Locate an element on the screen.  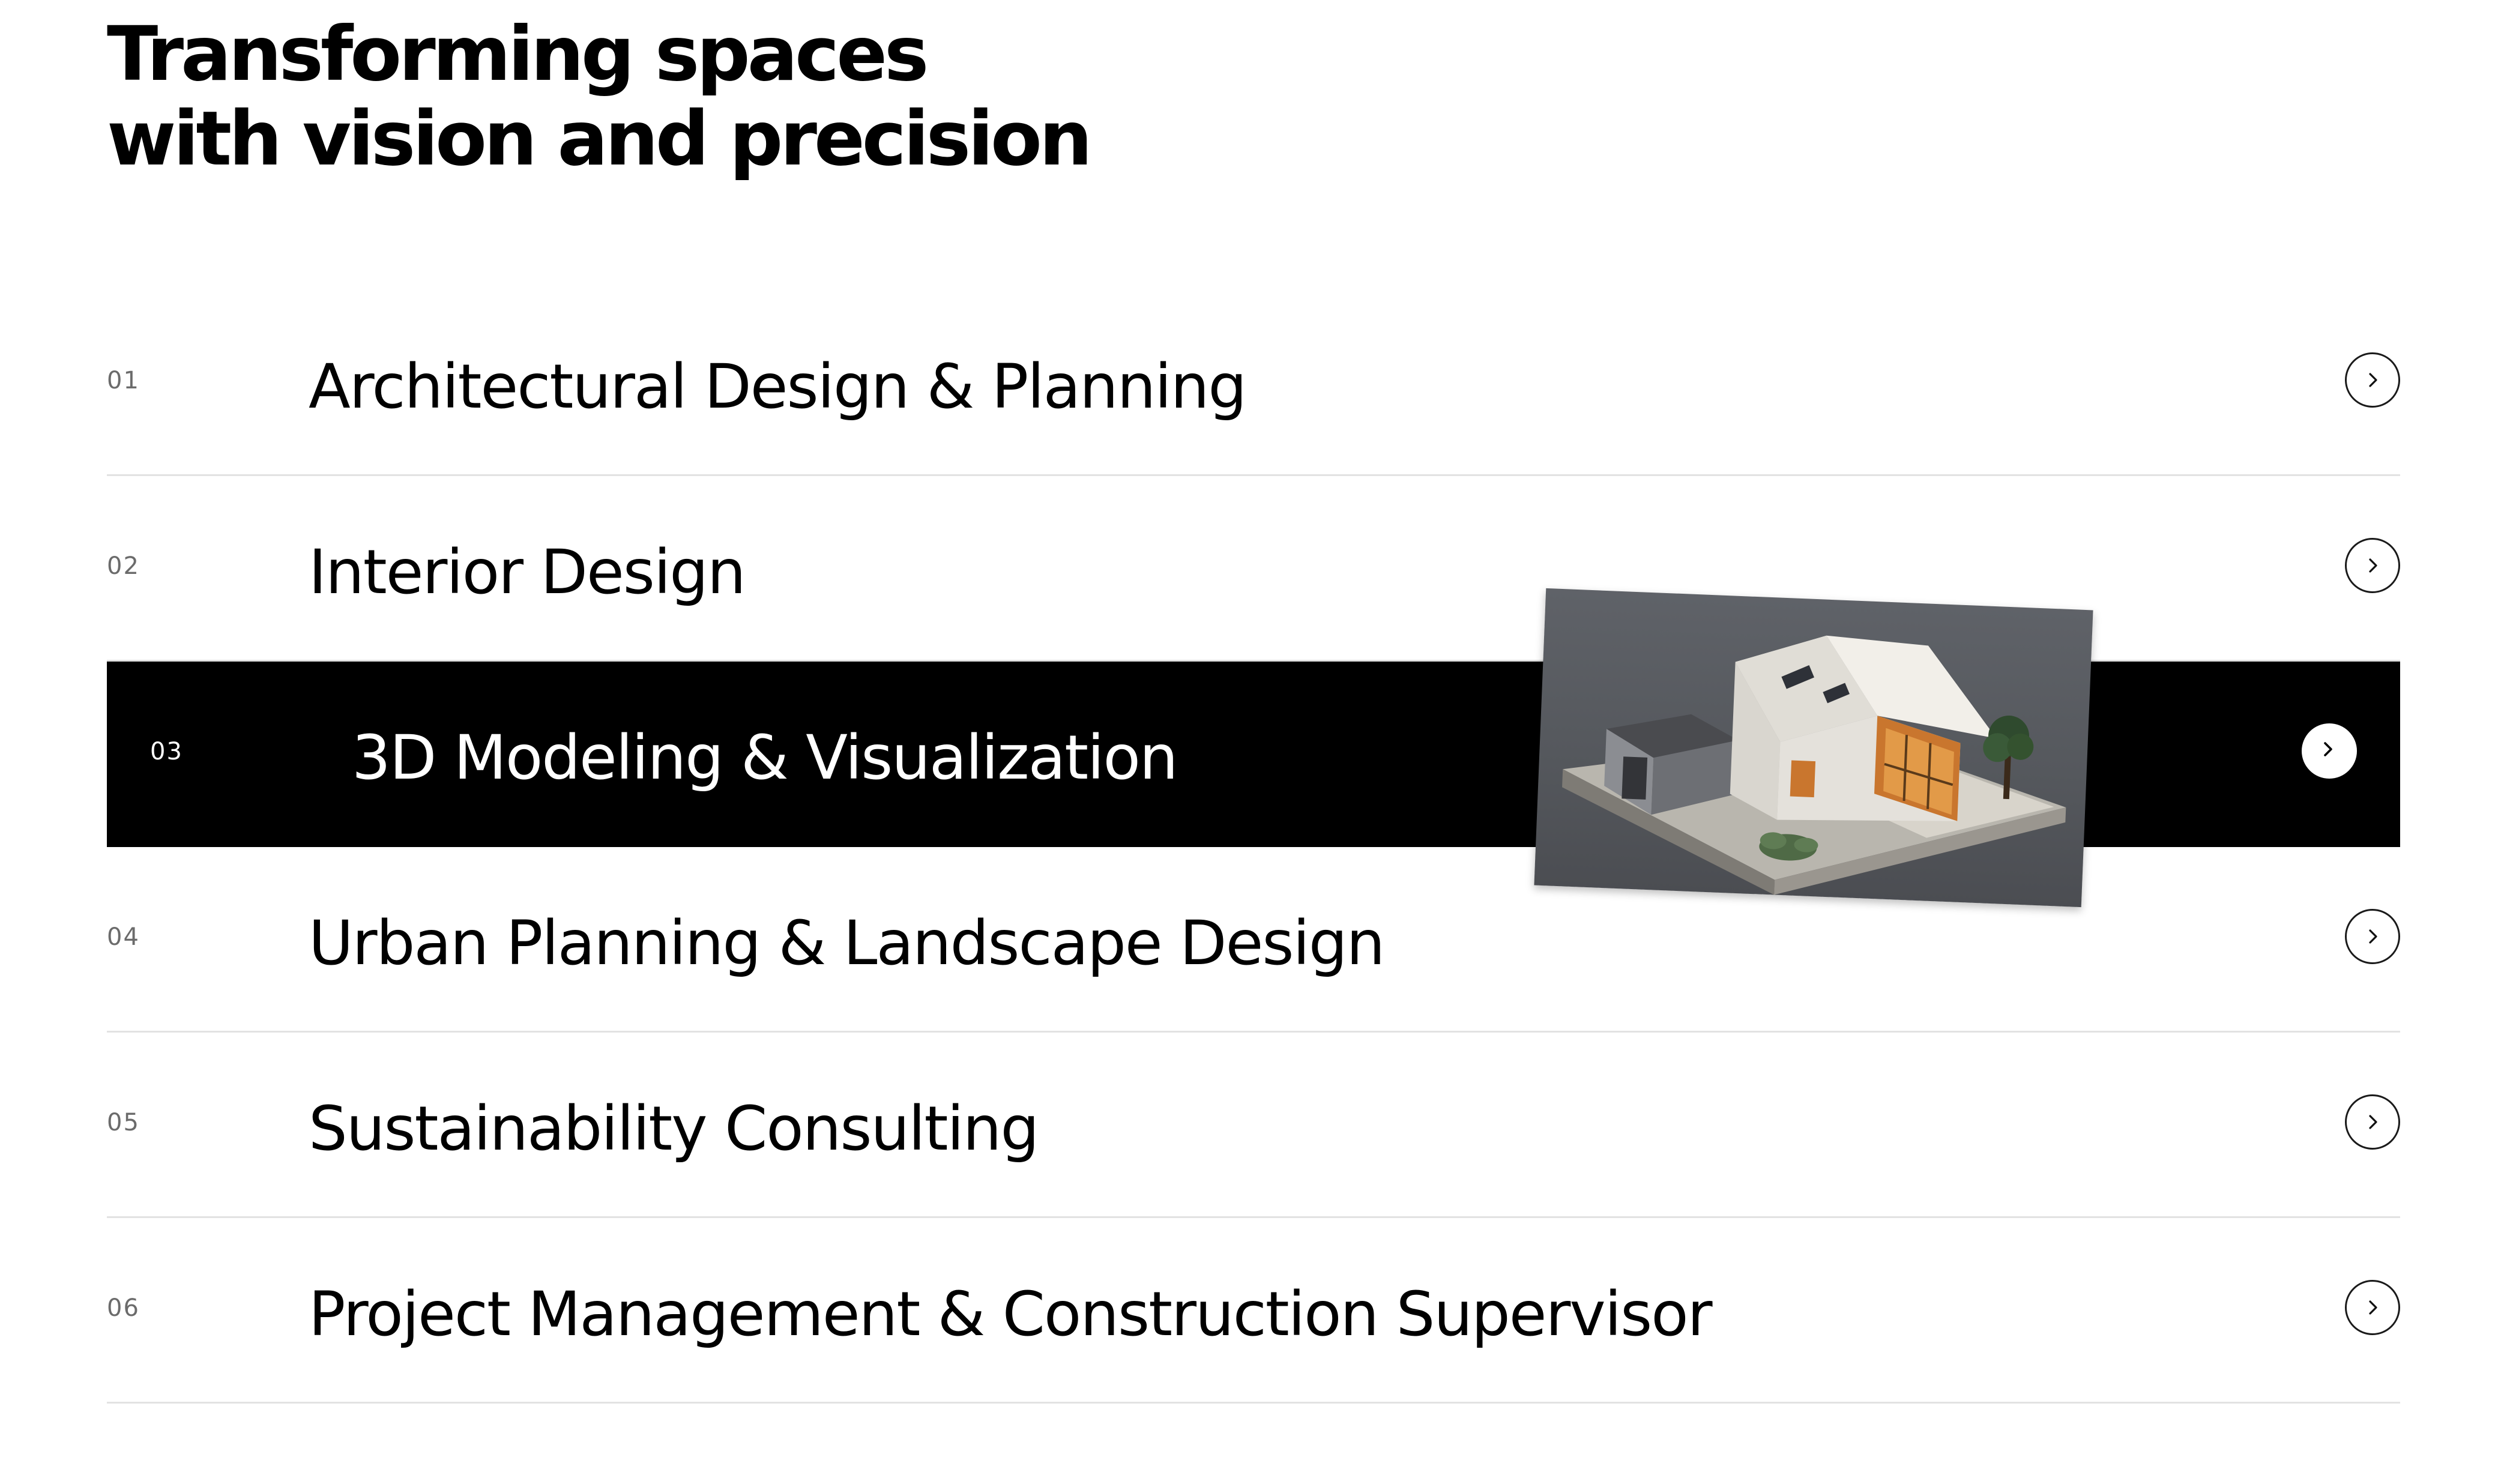
service-title: Architectural Design & Planning is located at coordinates (778, 388).